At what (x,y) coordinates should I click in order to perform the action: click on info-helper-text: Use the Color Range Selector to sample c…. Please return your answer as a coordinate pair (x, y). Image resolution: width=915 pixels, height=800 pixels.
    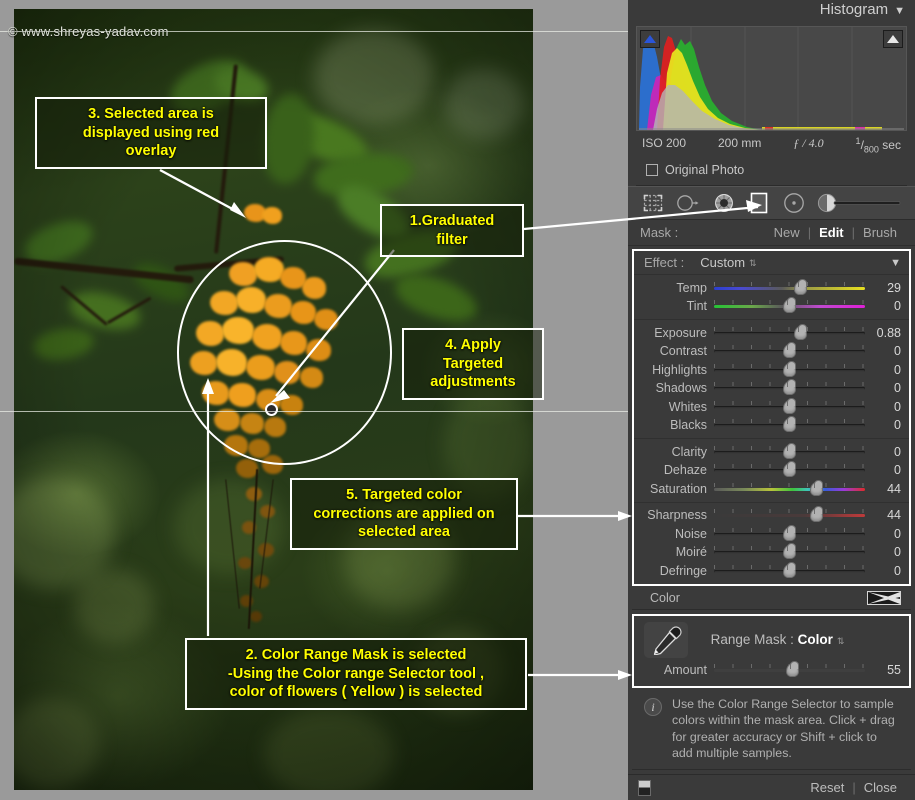
    Looking at the image, I should click on (783, 728).